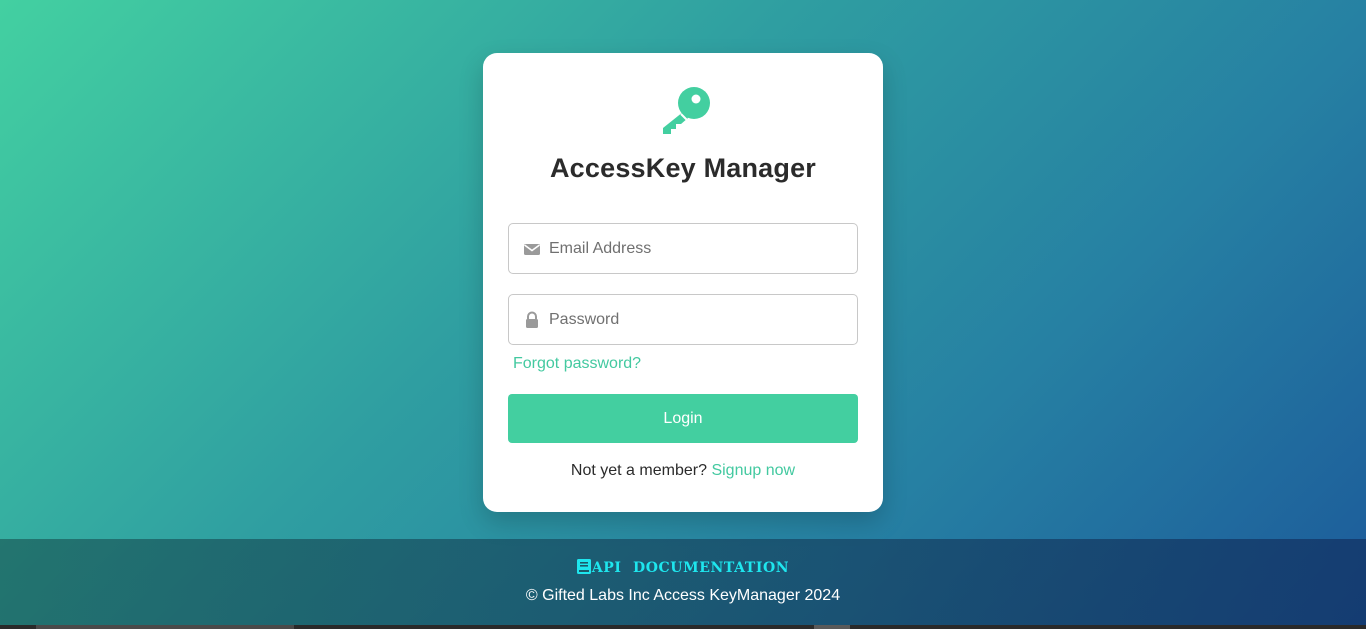  What do you see at coordinates (683, 418) in the screenshot?
I see `login-button: Login` at bounding box center [683, 418].